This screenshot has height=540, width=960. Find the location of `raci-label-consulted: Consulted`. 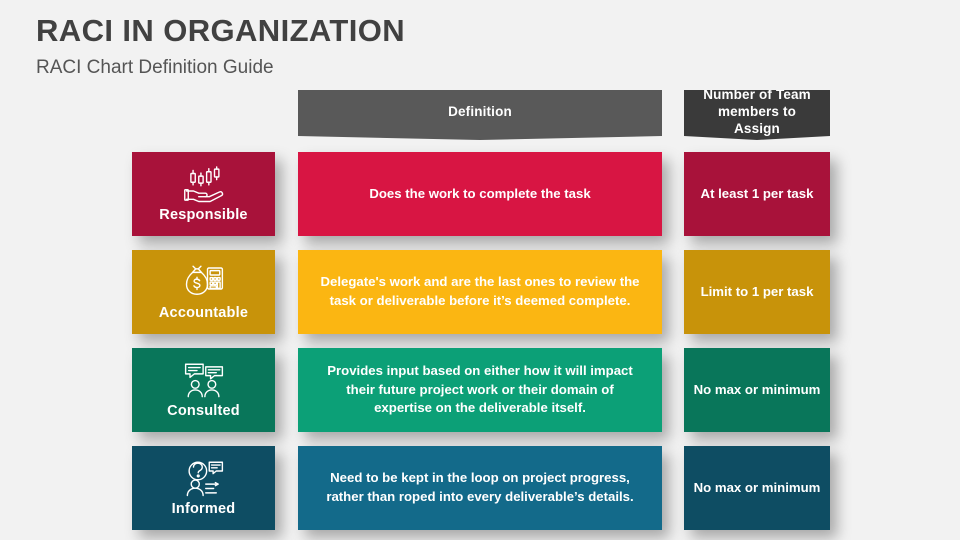

raci-label-consulted: Consulted is located at coordinates (203, 390).